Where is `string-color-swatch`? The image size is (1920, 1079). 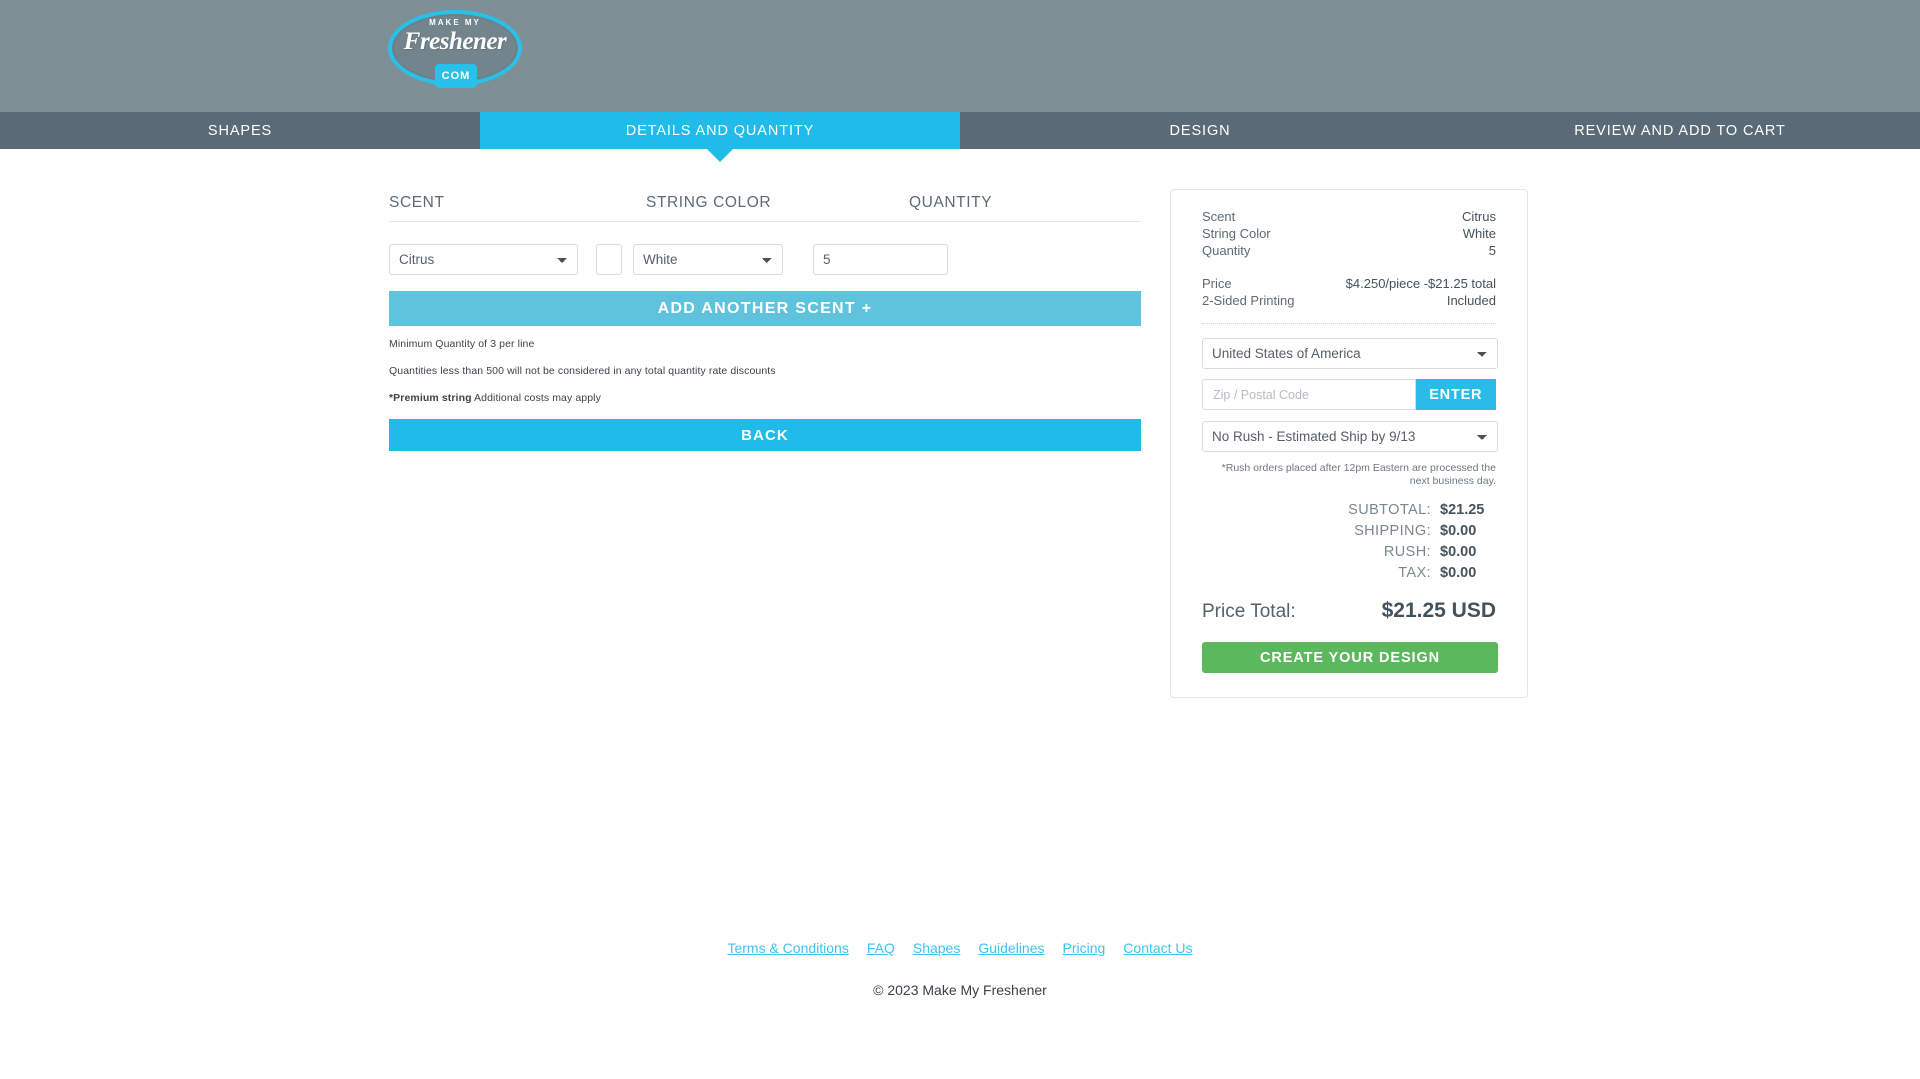
string-color-swatch is located at coordinates (609, 259).